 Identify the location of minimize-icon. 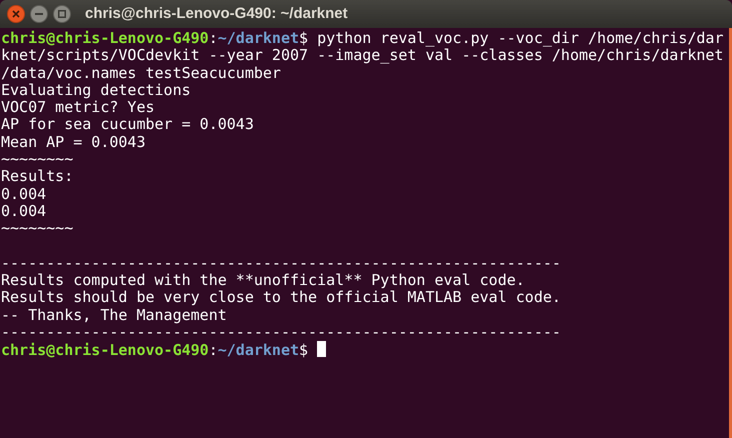
(39, 14).